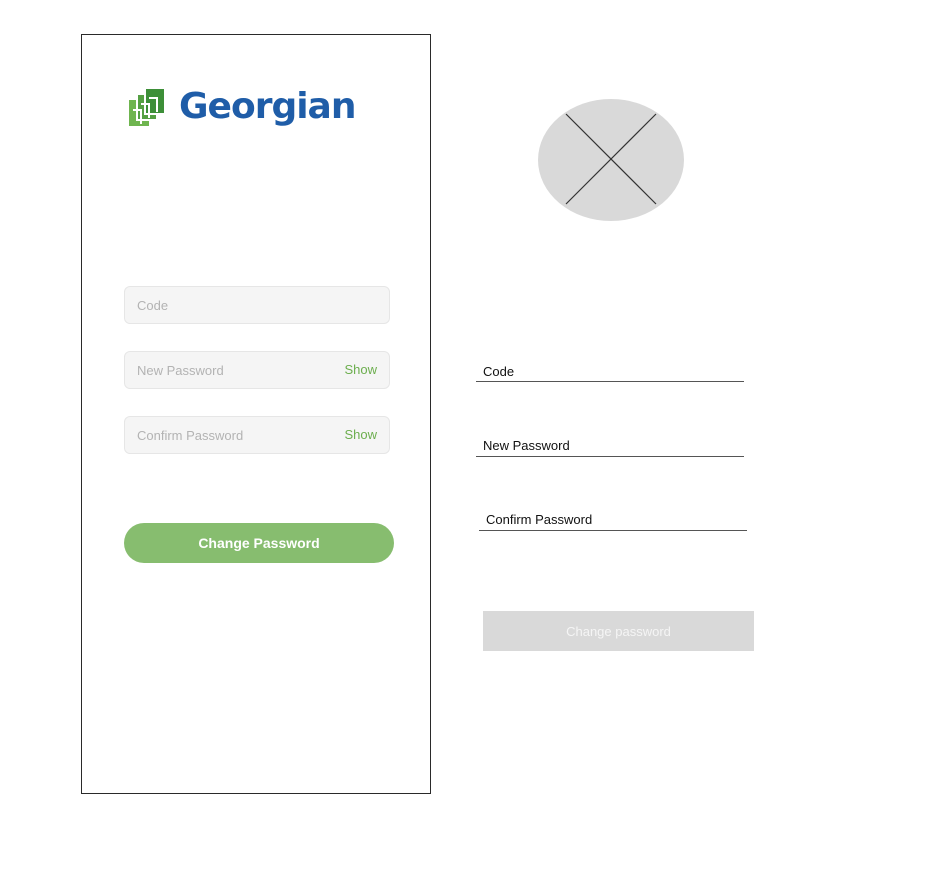  I want to click on georgian-logo-icon, so click(147, 106).